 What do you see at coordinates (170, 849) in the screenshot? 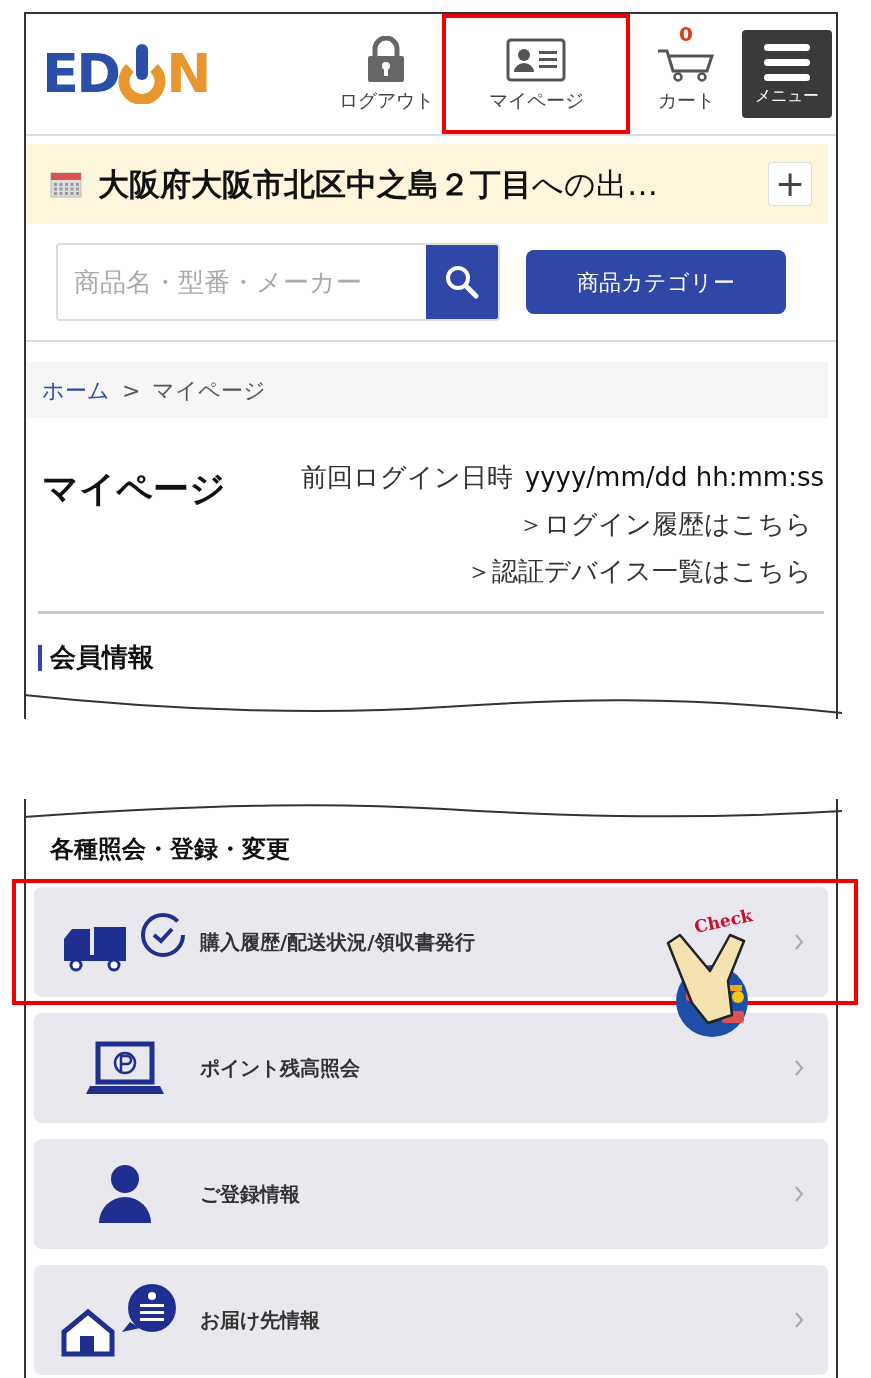
I see `section-title: 各種照会・登録・変更` at bounding box center [170, 849].